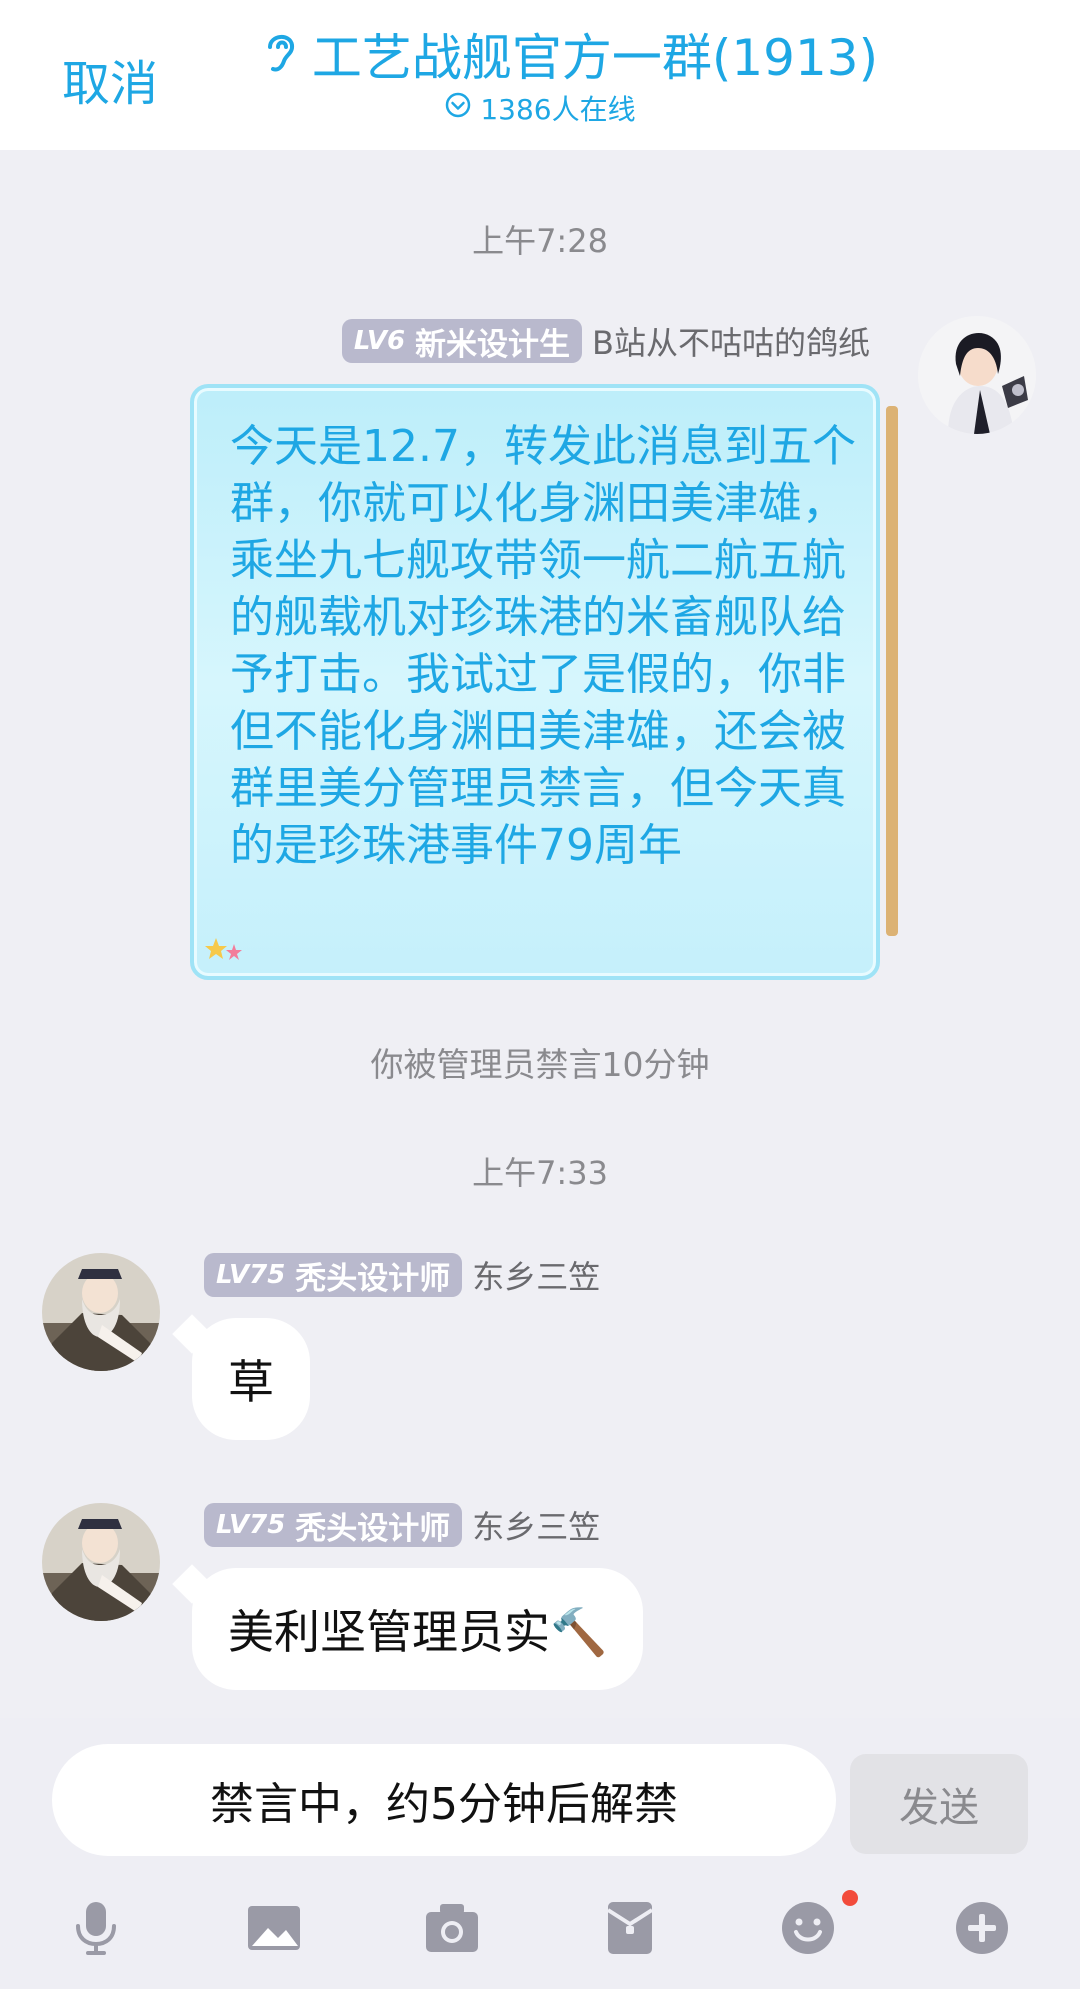 The image size is (1080, 1989). Describe the element at coordinates (452, 1928) in the screenshot. I see `camera-icon` at that location.